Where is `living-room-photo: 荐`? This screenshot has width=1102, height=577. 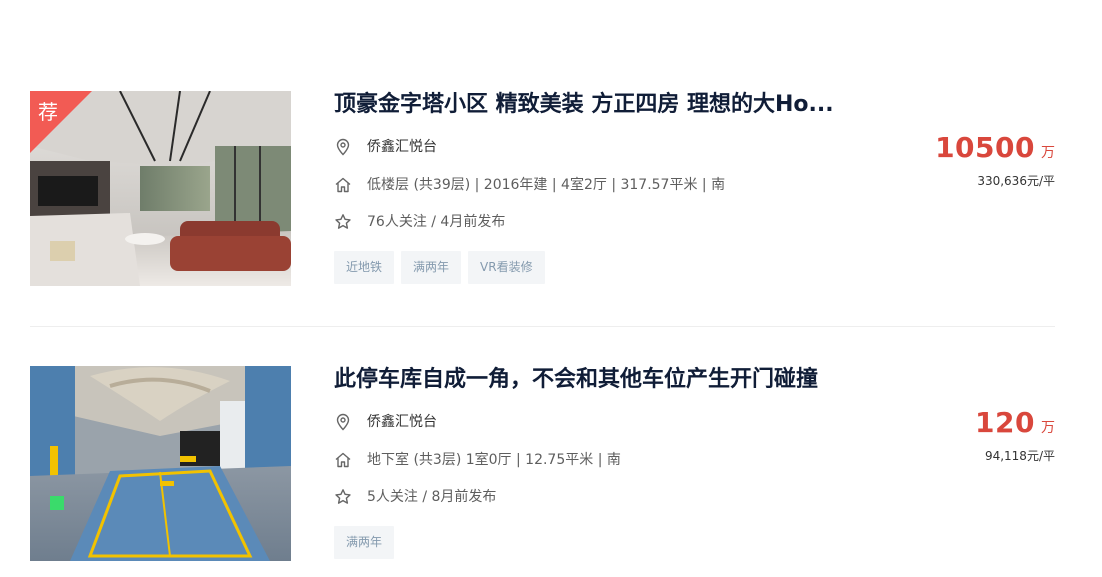 living-room-photo: 荐 is located at coordinates (160, 188).